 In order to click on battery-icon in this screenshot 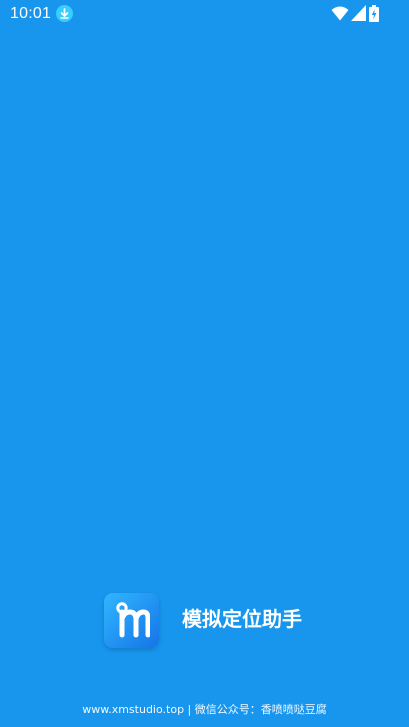, I will do `click(374, 13)`.